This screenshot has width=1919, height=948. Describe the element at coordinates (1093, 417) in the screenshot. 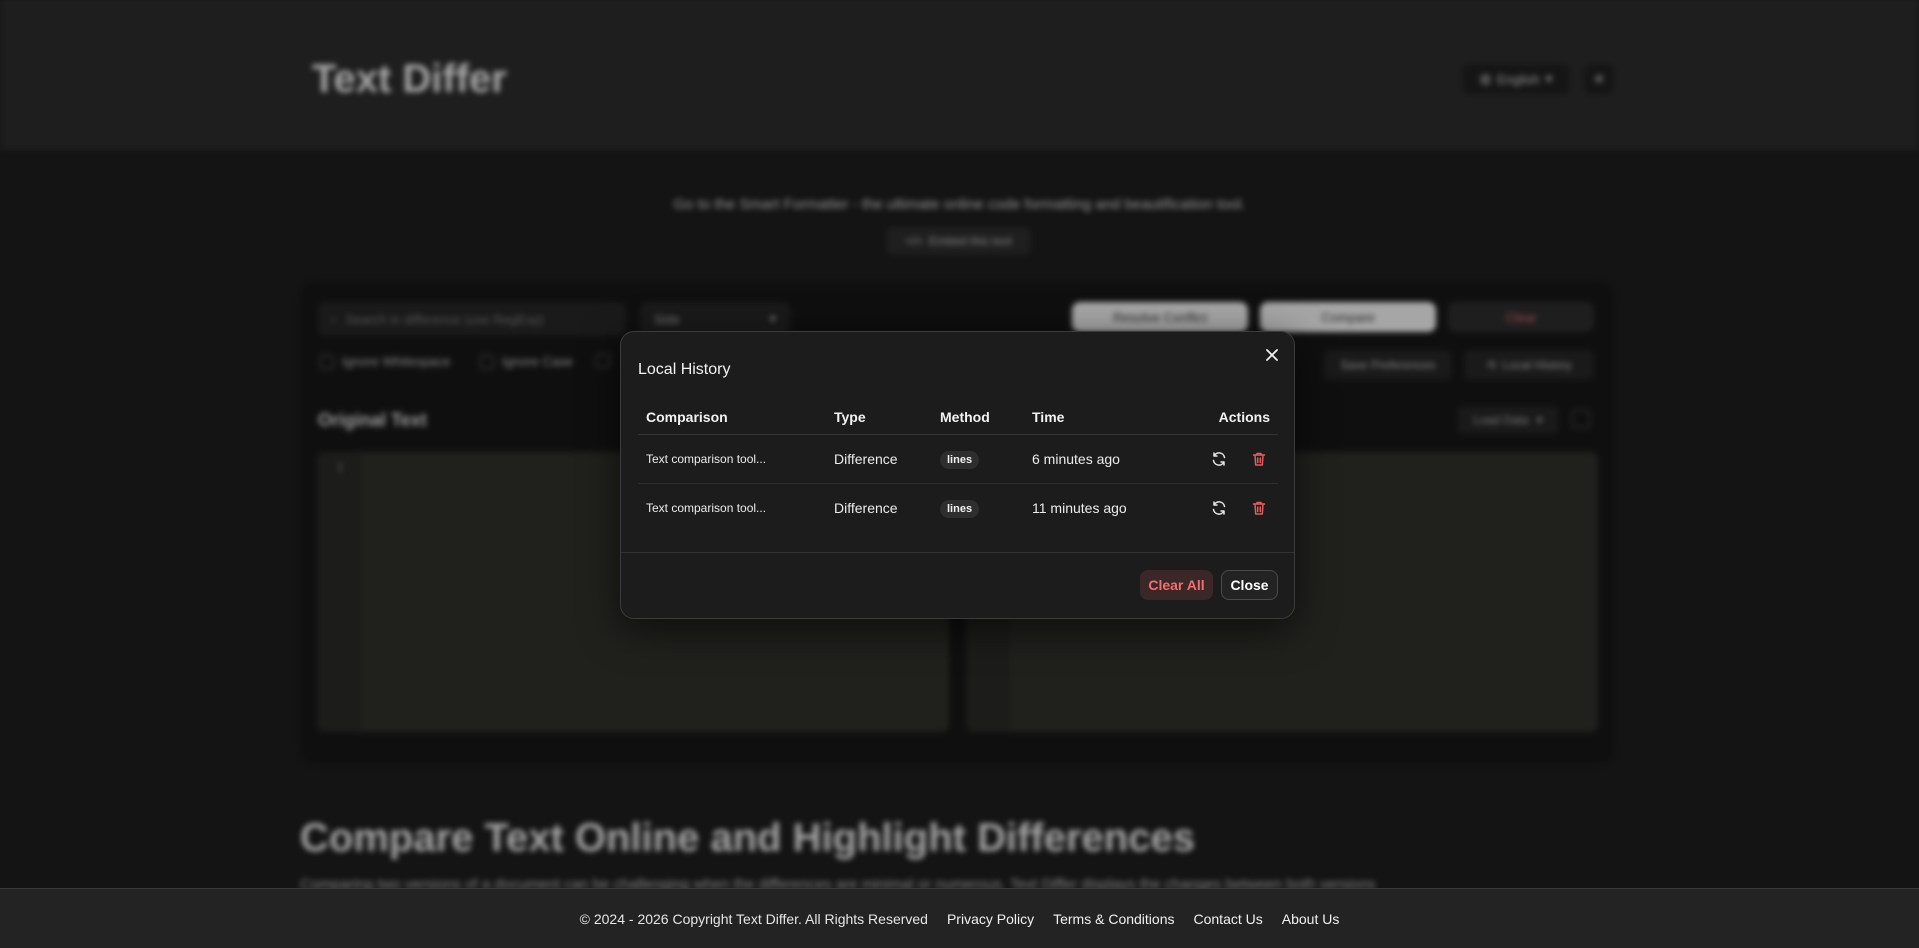

I see `column-header-time: Time` at that location.